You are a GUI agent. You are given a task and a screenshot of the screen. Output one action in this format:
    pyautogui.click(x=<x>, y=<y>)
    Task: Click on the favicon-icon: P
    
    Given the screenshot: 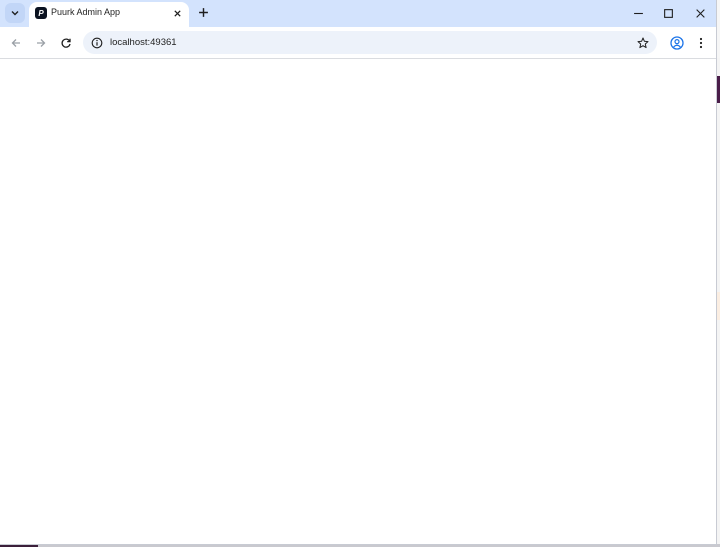 What is the action you would take?
    pyautogui.click(x=41, y=13)
    